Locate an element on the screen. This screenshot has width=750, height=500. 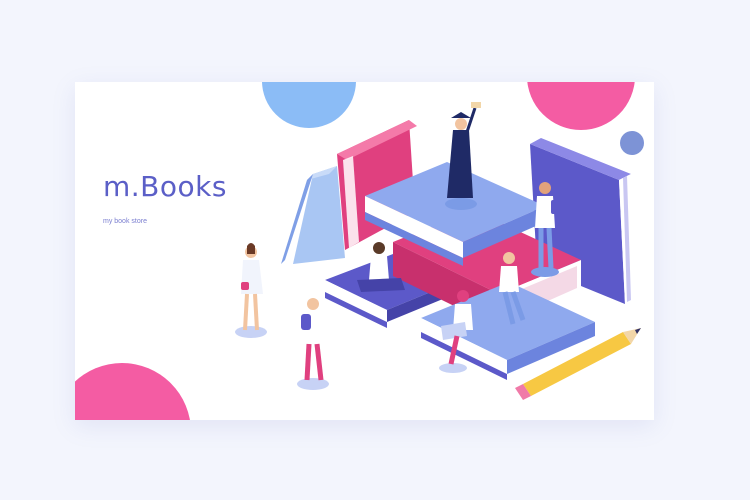
tilted-book-icon is located at coordinates (313, 215).